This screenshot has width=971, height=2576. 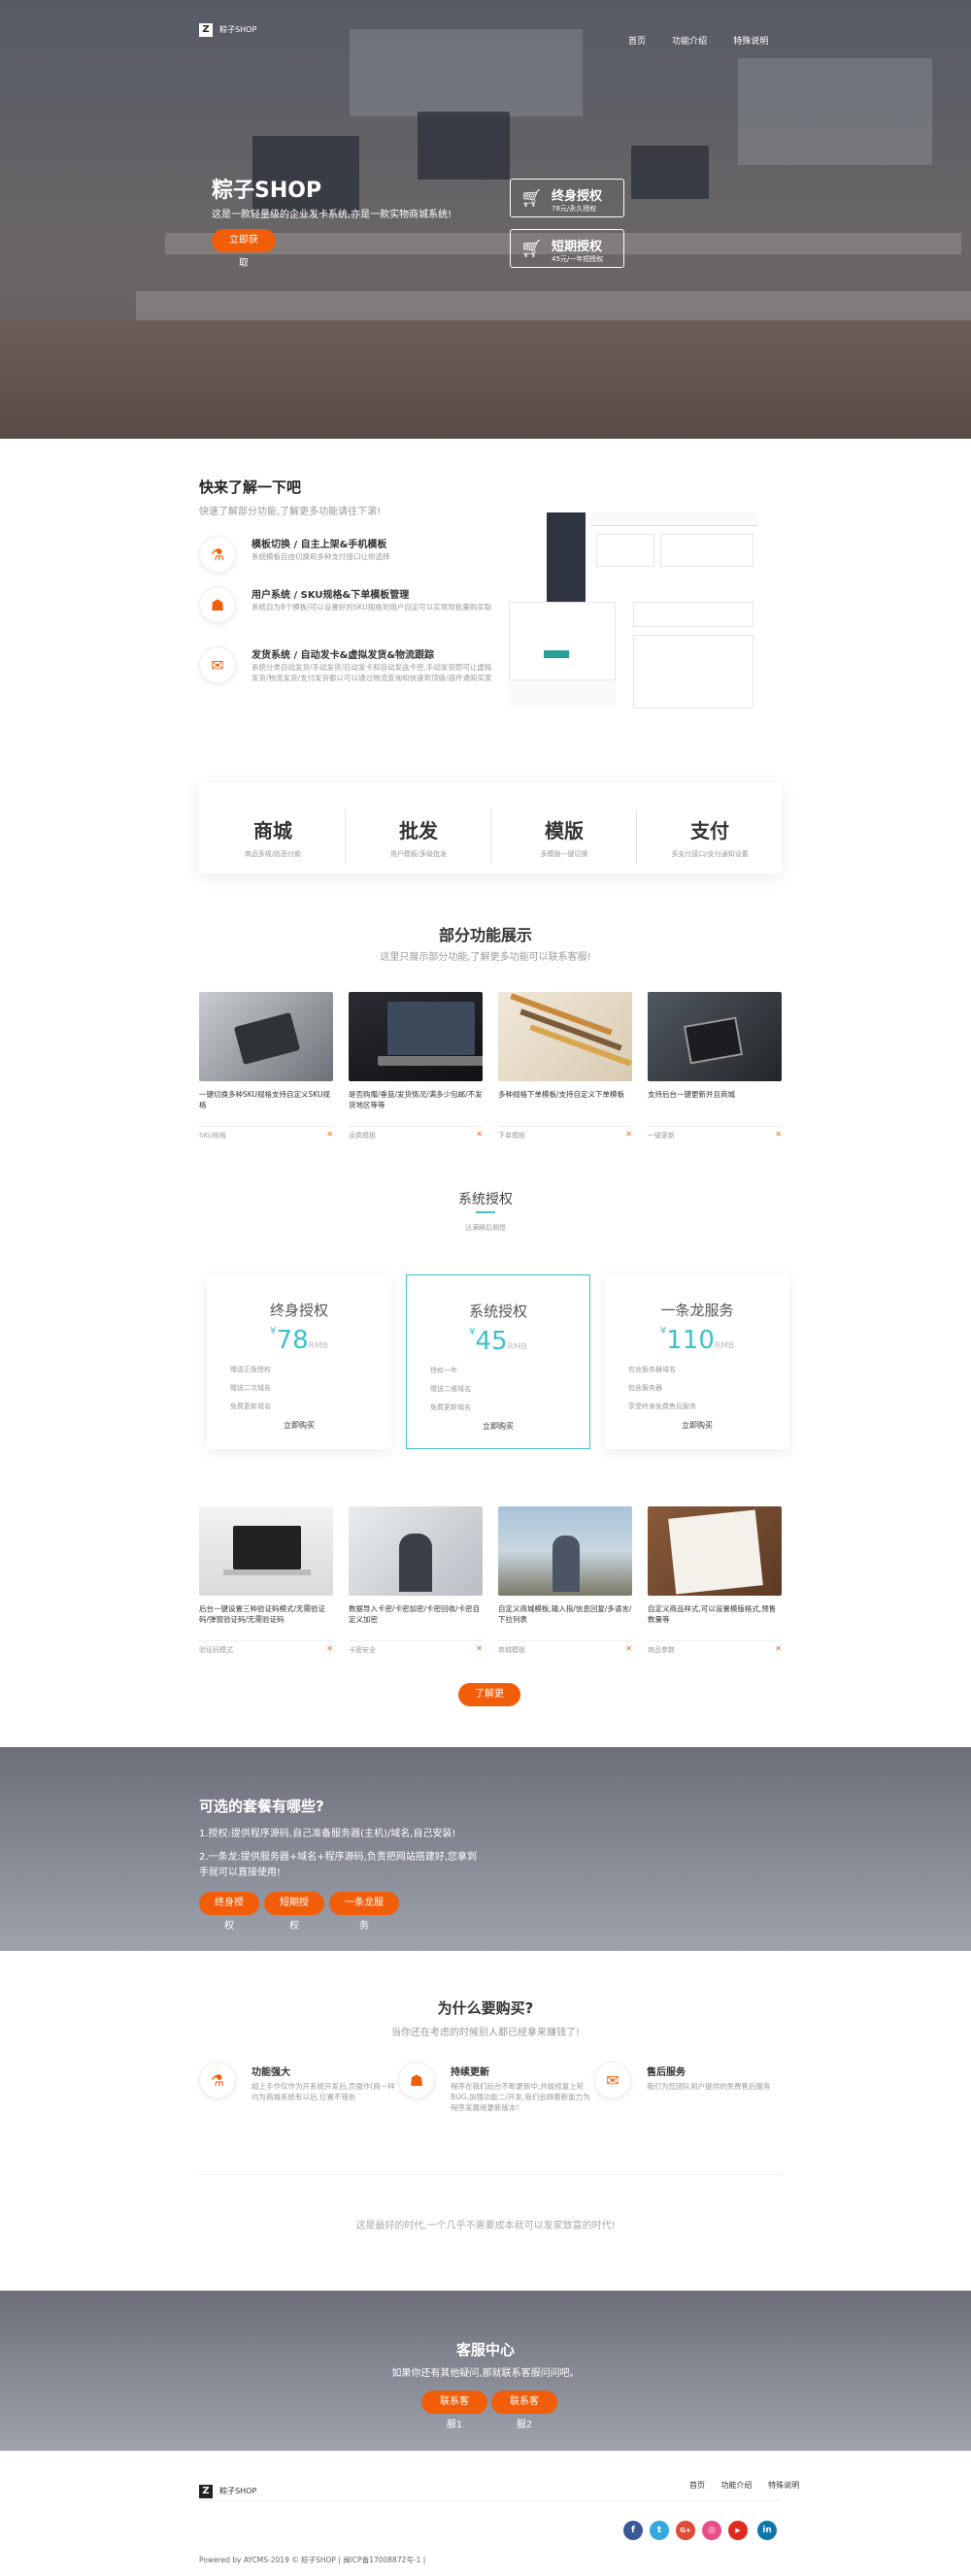 I want to click on card-caption: 自定义商城模板,输入指/信息回复/多语言/下拉列表, so click(x=565, y=1614).